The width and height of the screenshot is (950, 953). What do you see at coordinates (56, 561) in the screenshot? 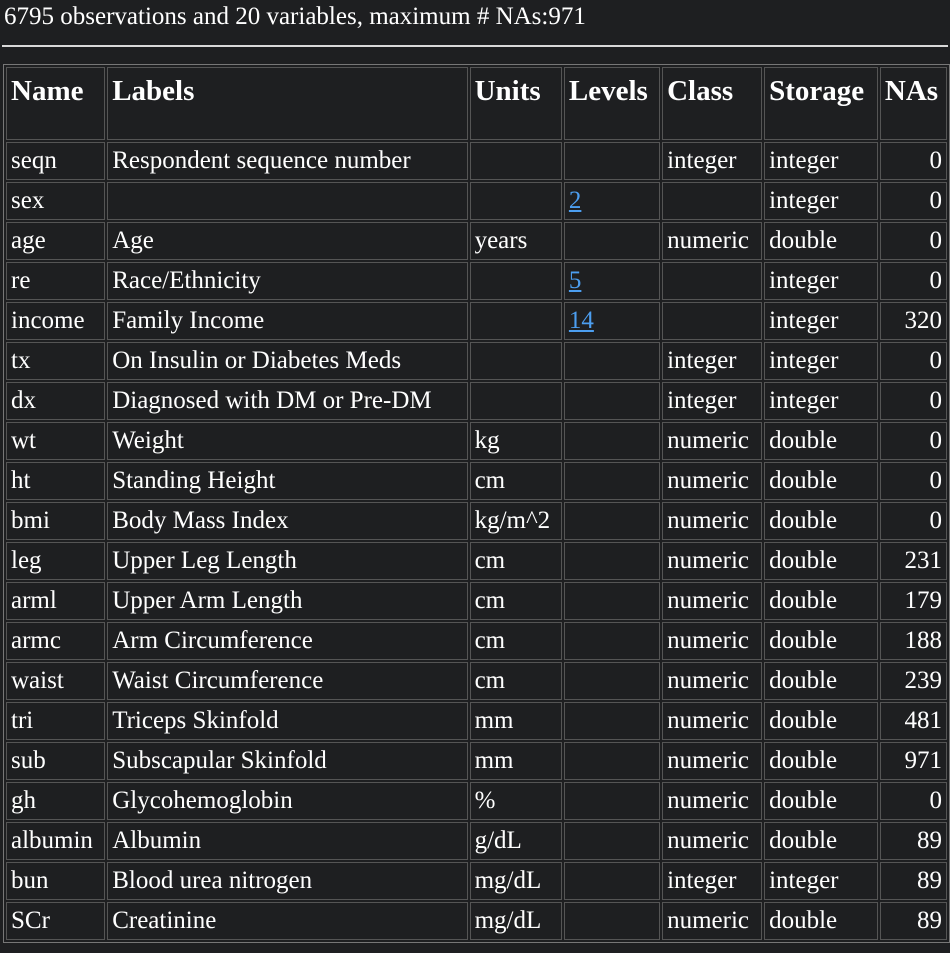
I see `variable-name-cell: leg` at bounding box center [56, 561].